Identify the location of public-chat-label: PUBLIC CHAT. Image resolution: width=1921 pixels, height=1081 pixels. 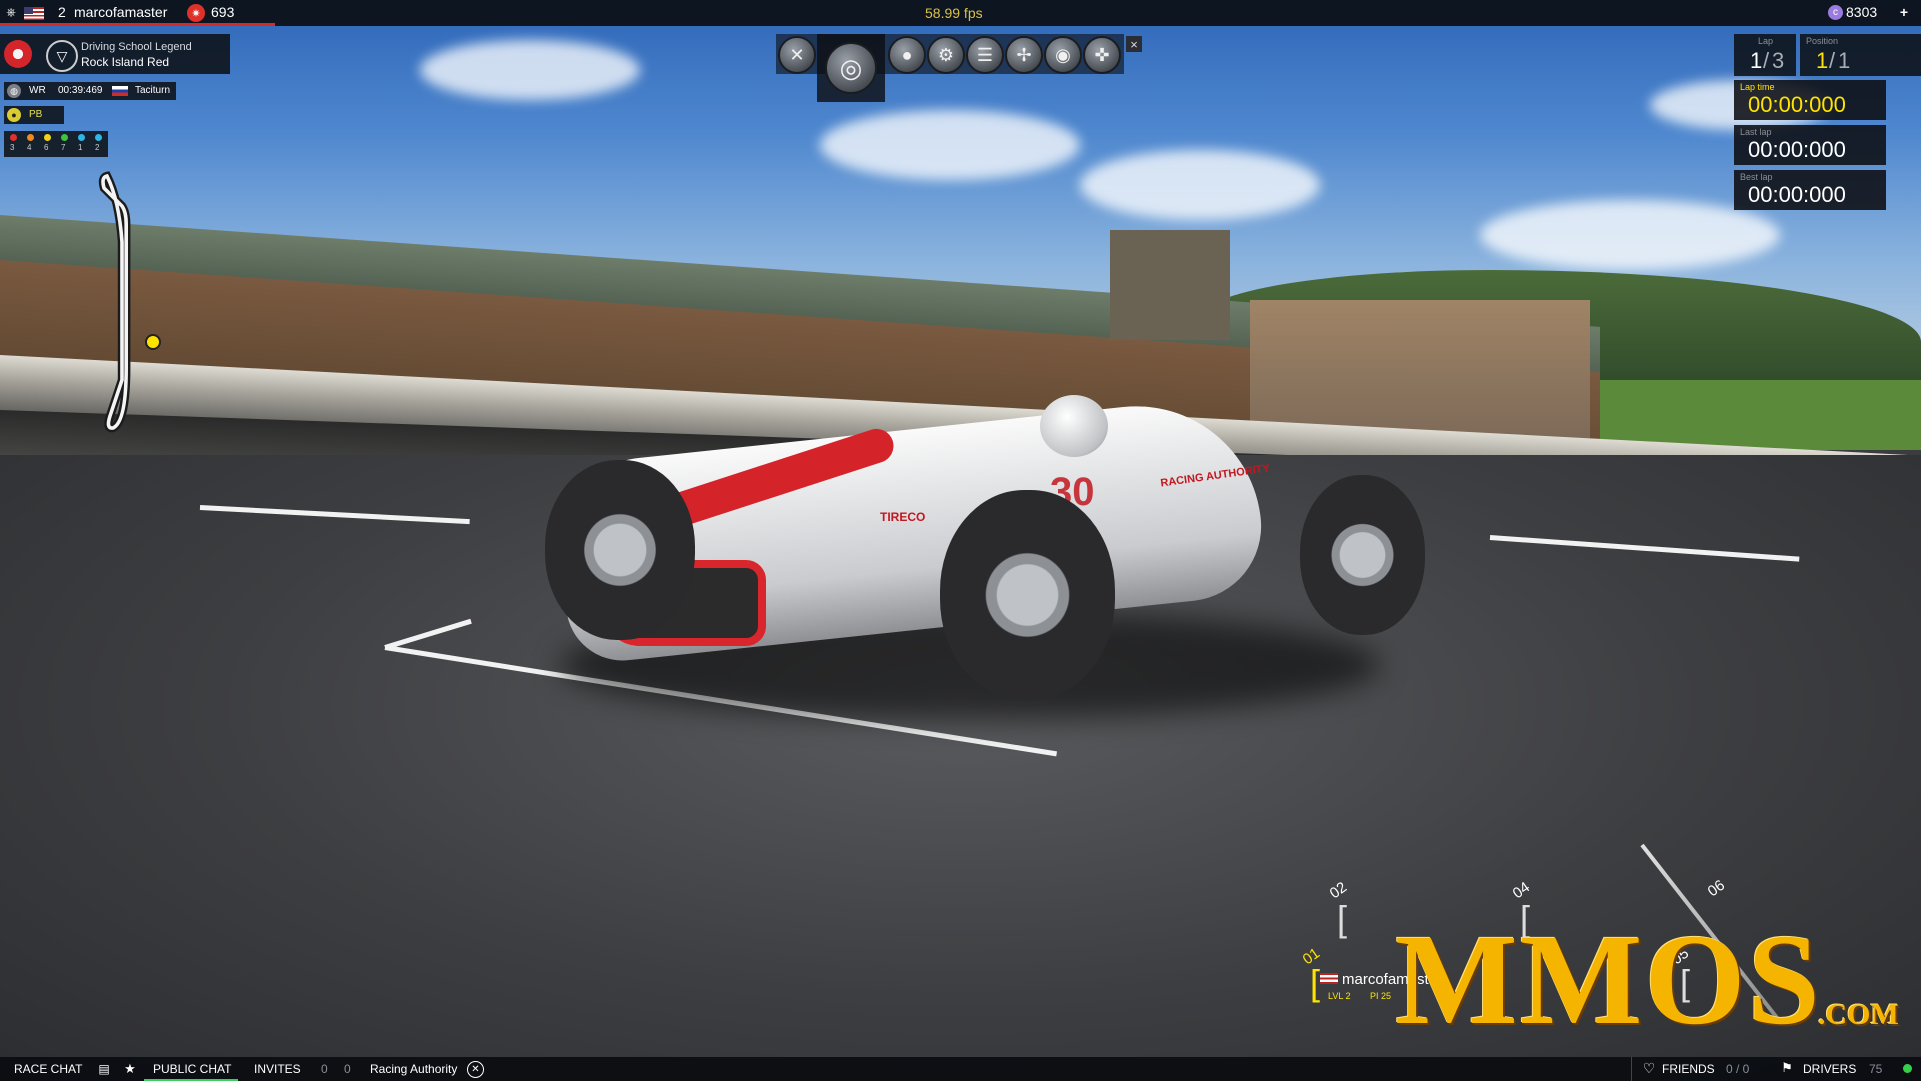
(192, 1069).